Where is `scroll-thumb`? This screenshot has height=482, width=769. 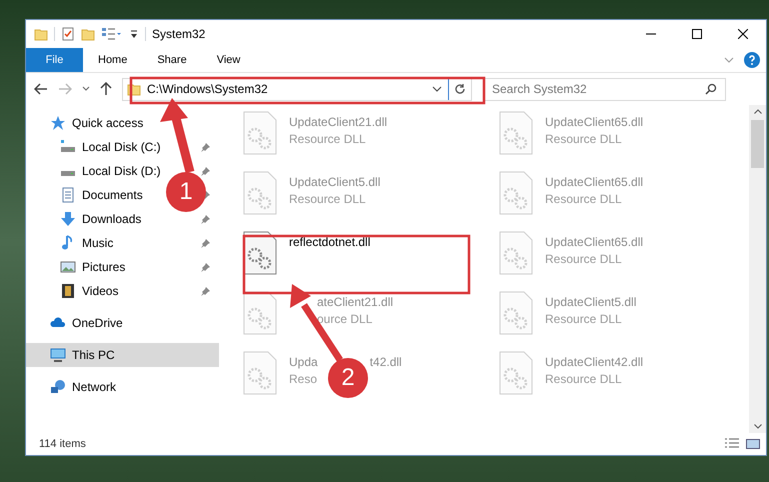 scroll-thumb is located at coordinates (757, 144).